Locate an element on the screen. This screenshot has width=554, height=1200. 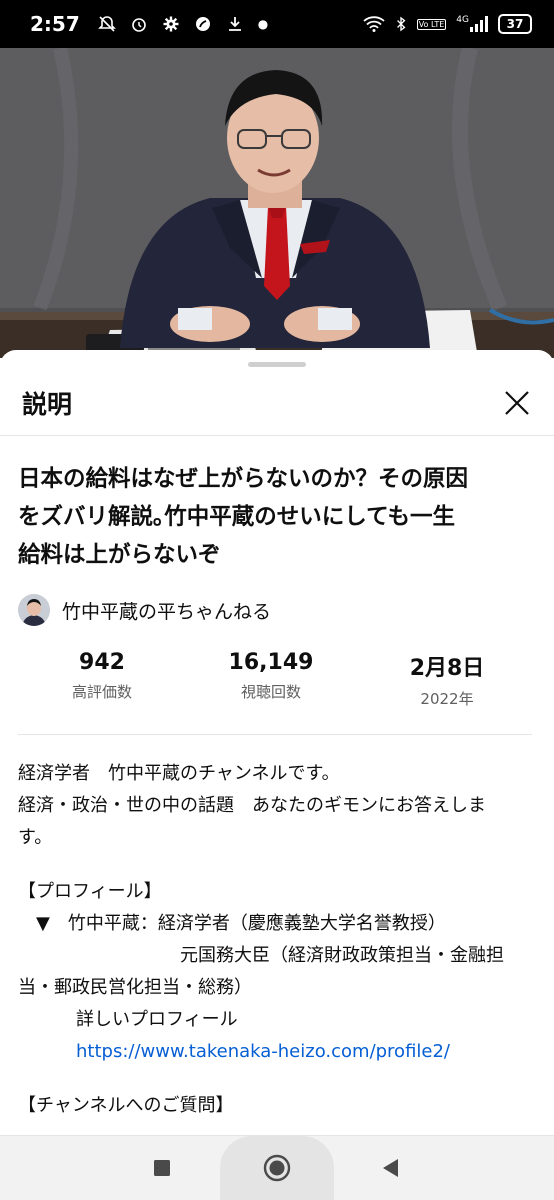
likes-label: 高評価数 is located at coordinates (101, 692).